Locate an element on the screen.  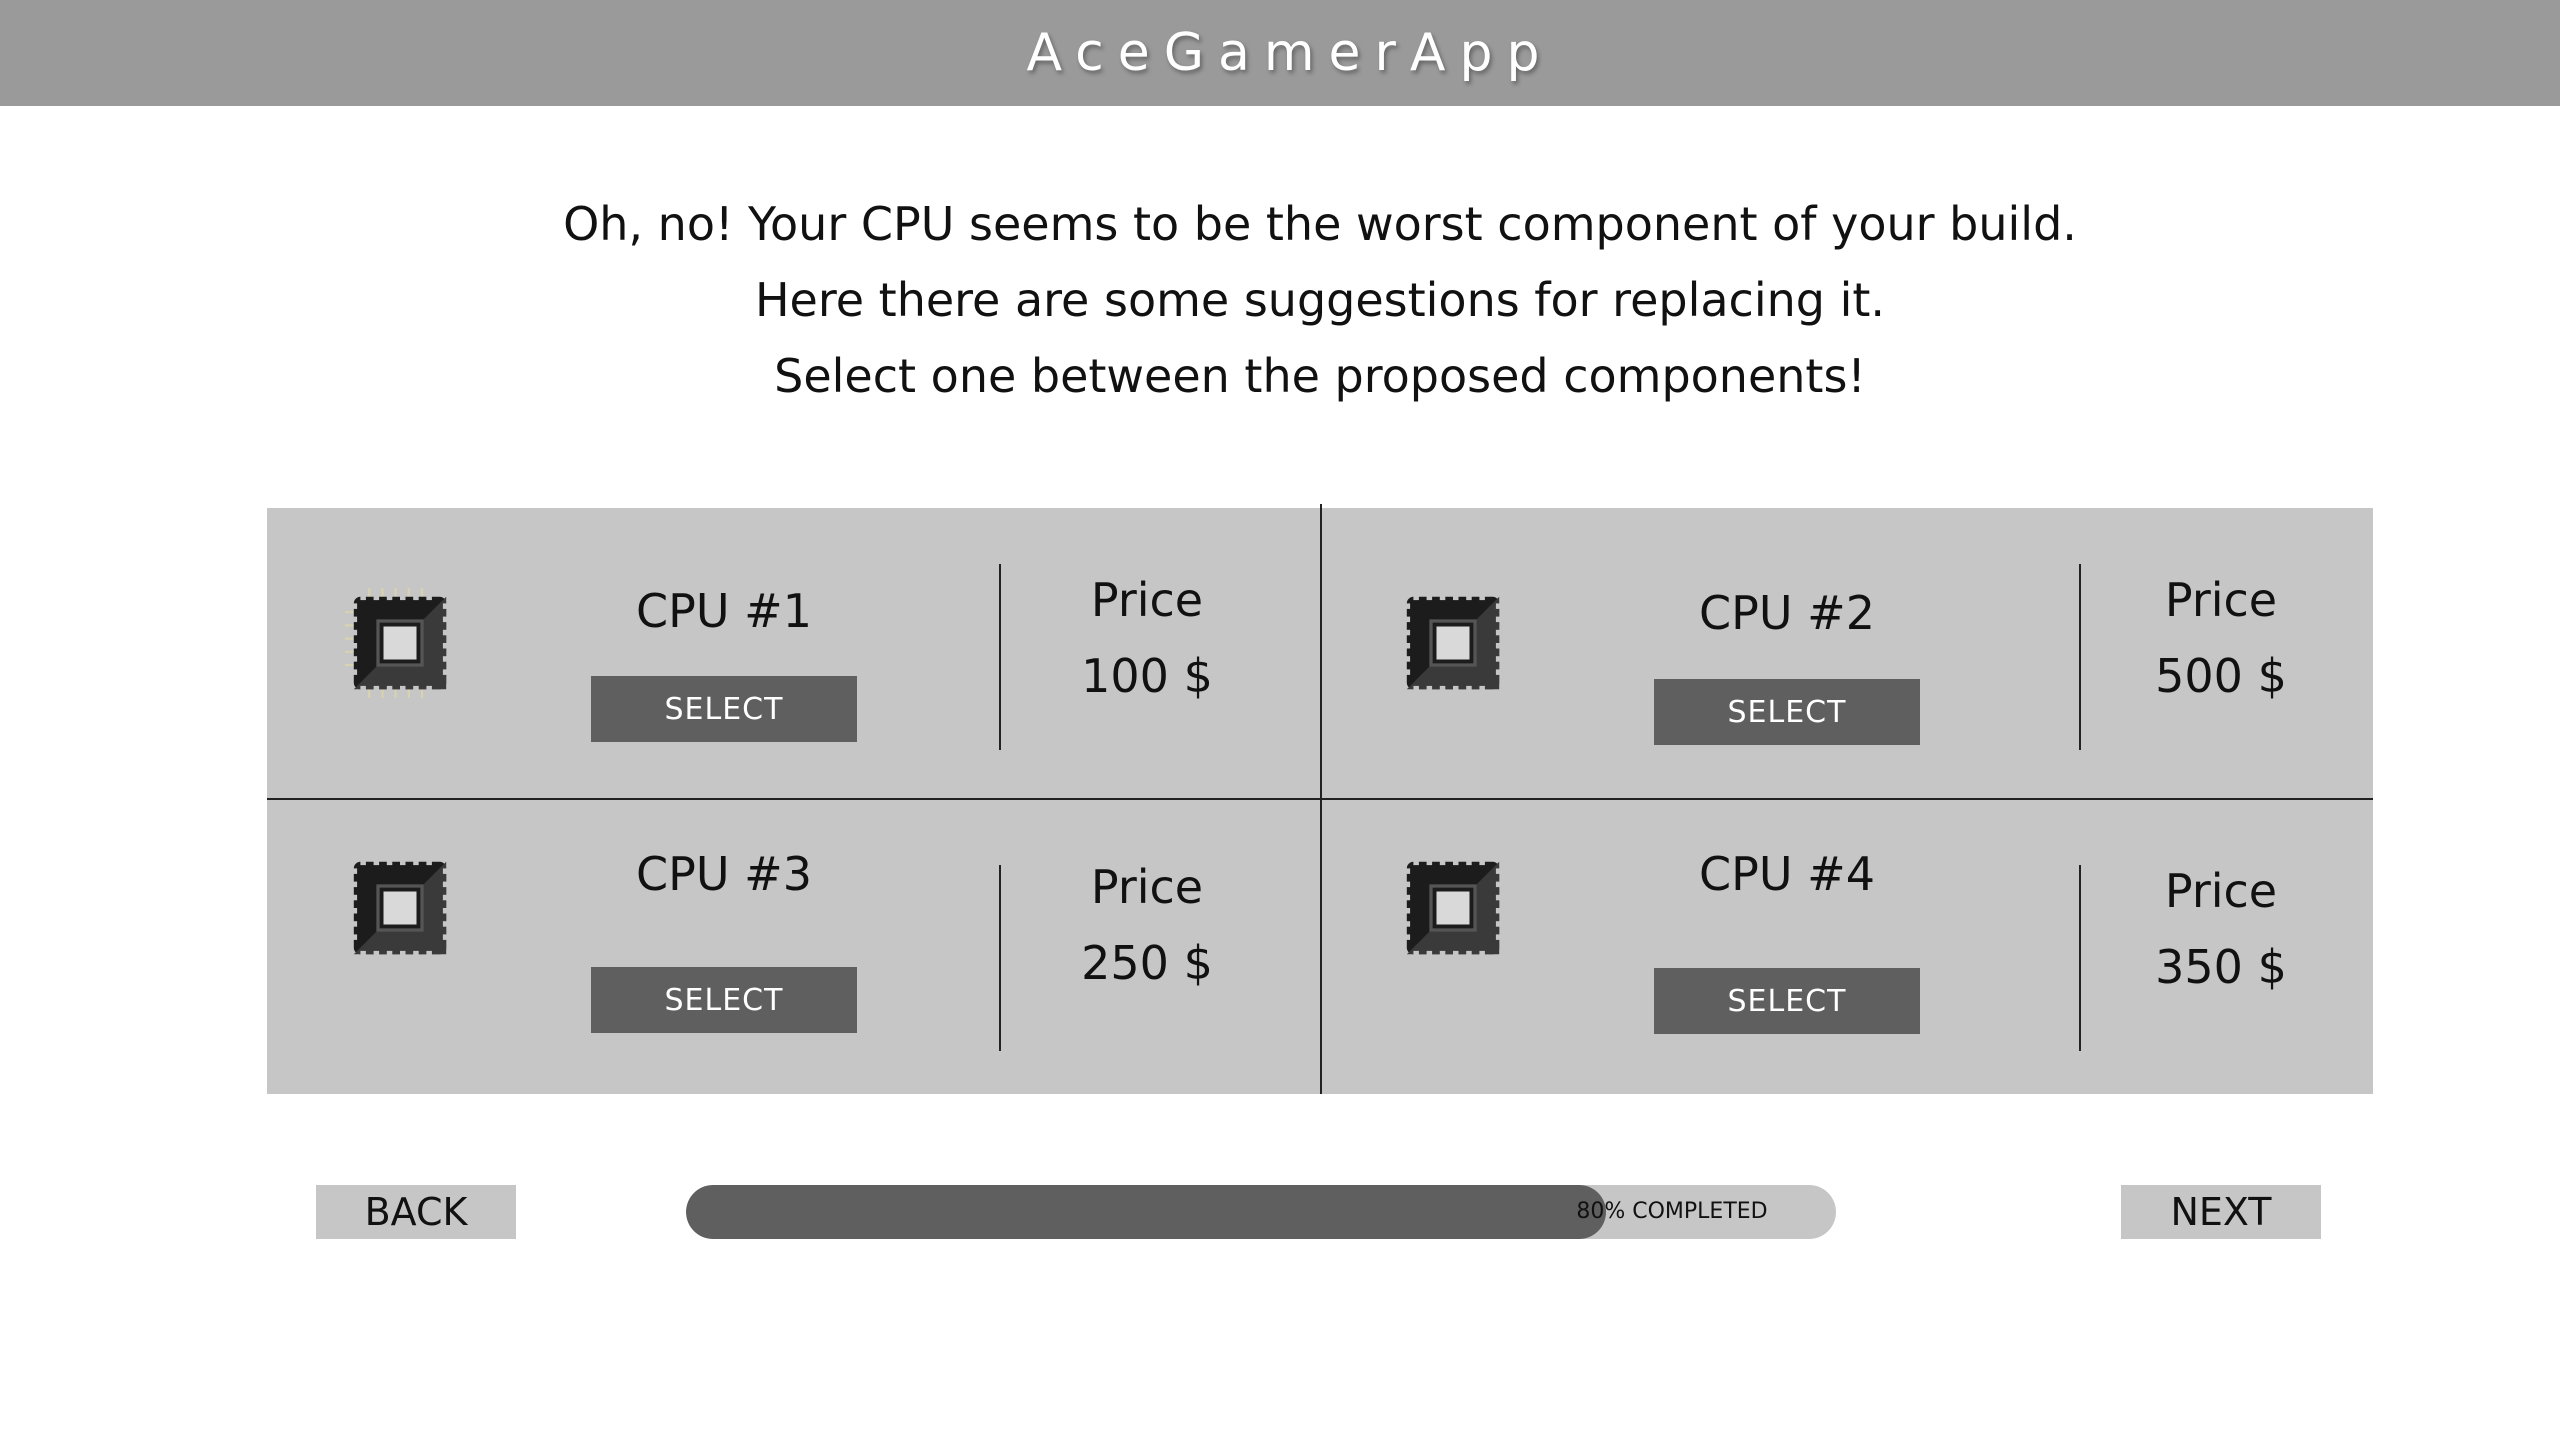
progress-fill is located at coordinates (1146, 1212).